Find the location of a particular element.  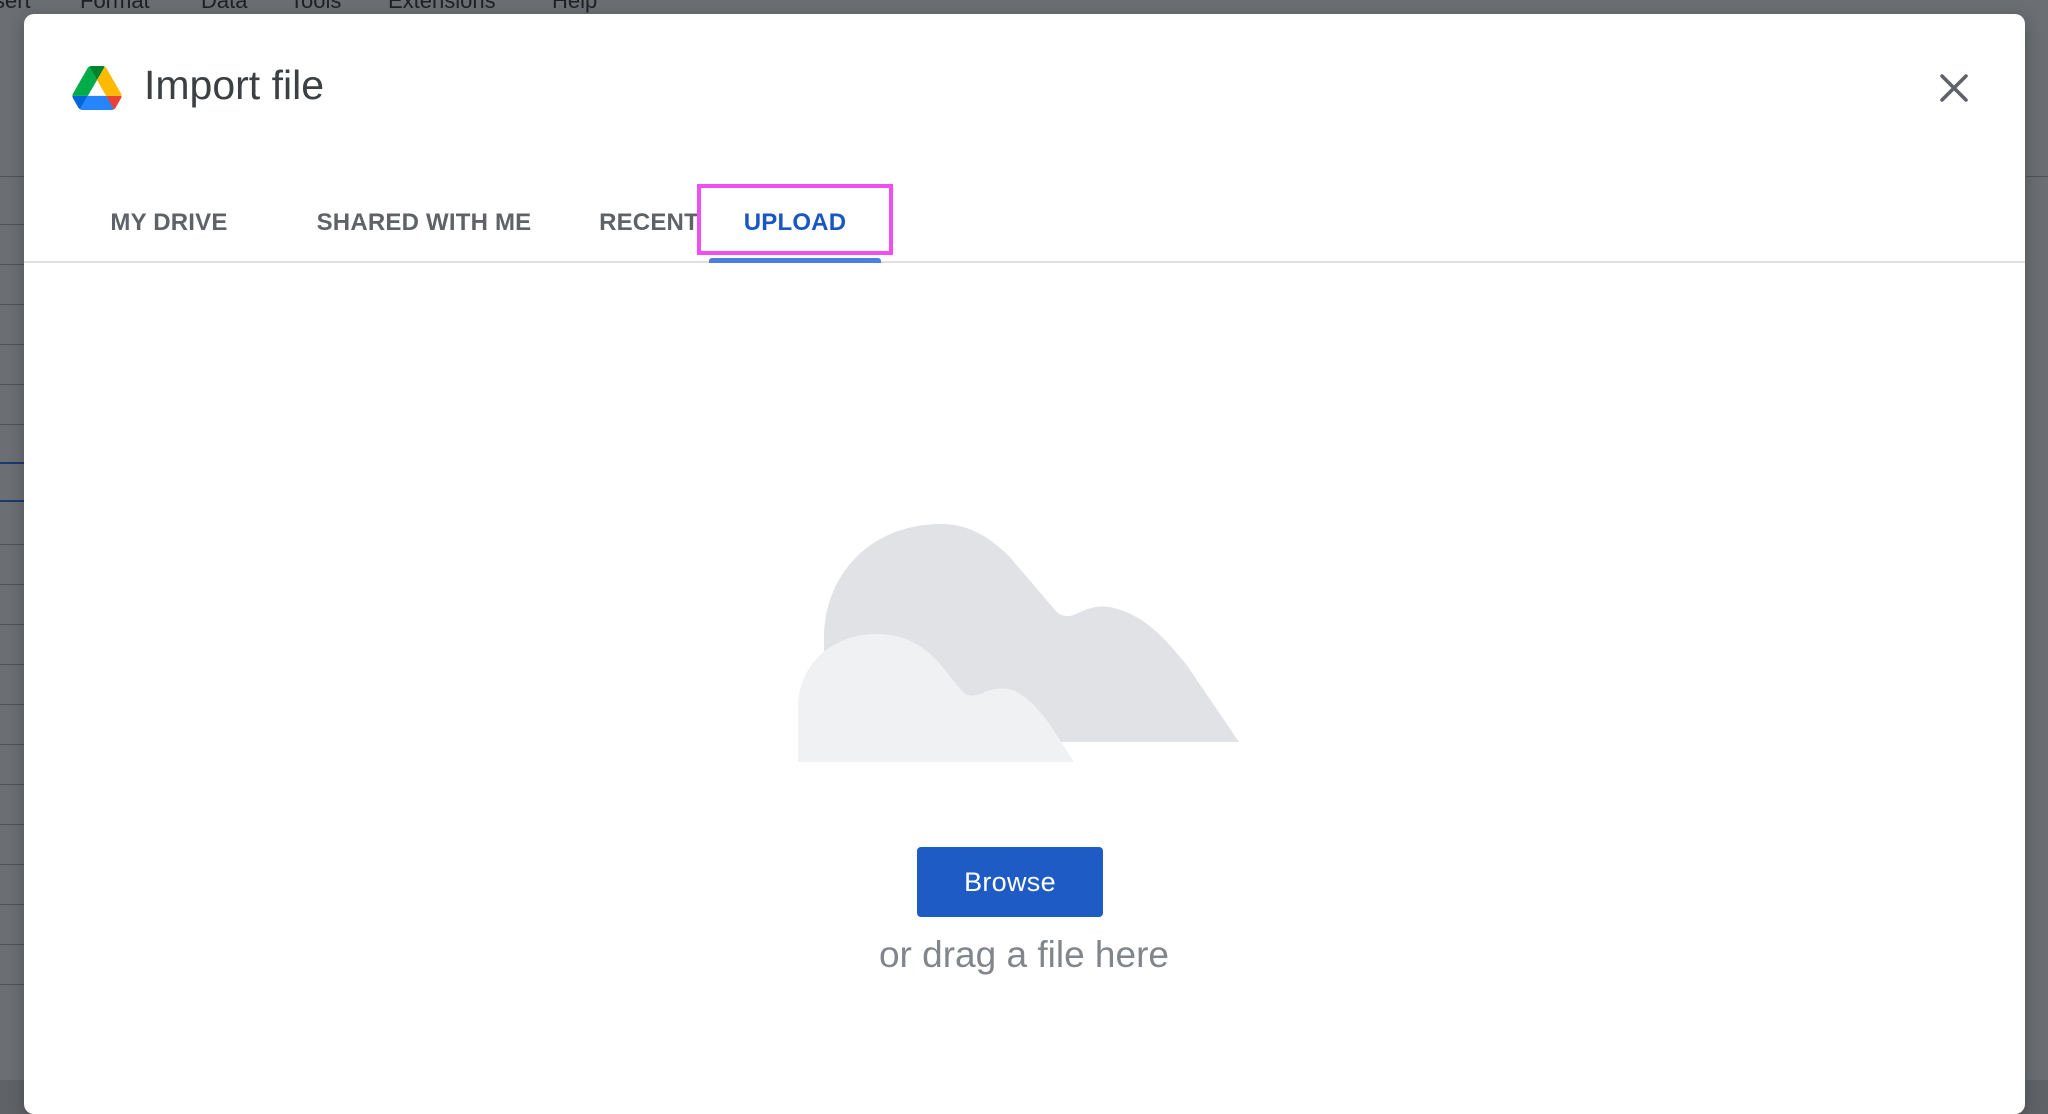

tab-label: SHARED WITH ME is located at coordinates (424, 222).